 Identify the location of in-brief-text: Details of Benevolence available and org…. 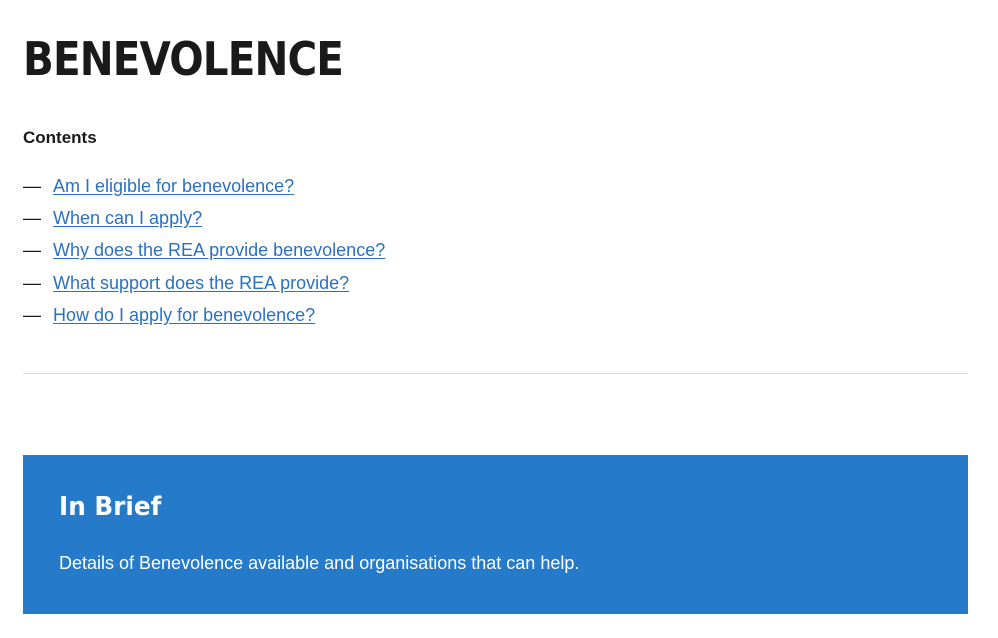
(319, 563).